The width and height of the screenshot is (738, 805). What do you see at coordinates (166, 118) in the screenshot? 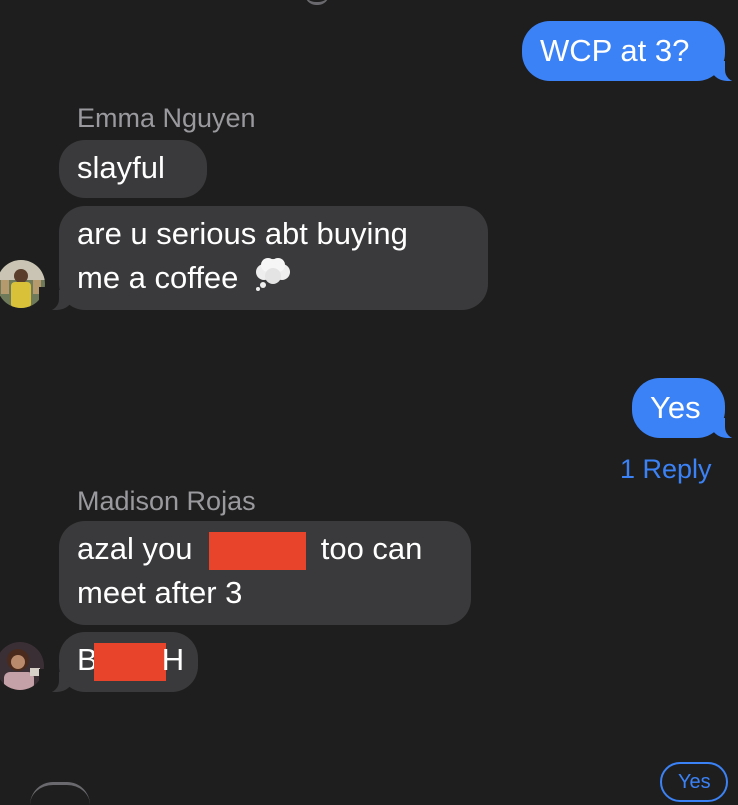
I see `sender-name: Emma Nguyen` at bounding box center [166, 118].